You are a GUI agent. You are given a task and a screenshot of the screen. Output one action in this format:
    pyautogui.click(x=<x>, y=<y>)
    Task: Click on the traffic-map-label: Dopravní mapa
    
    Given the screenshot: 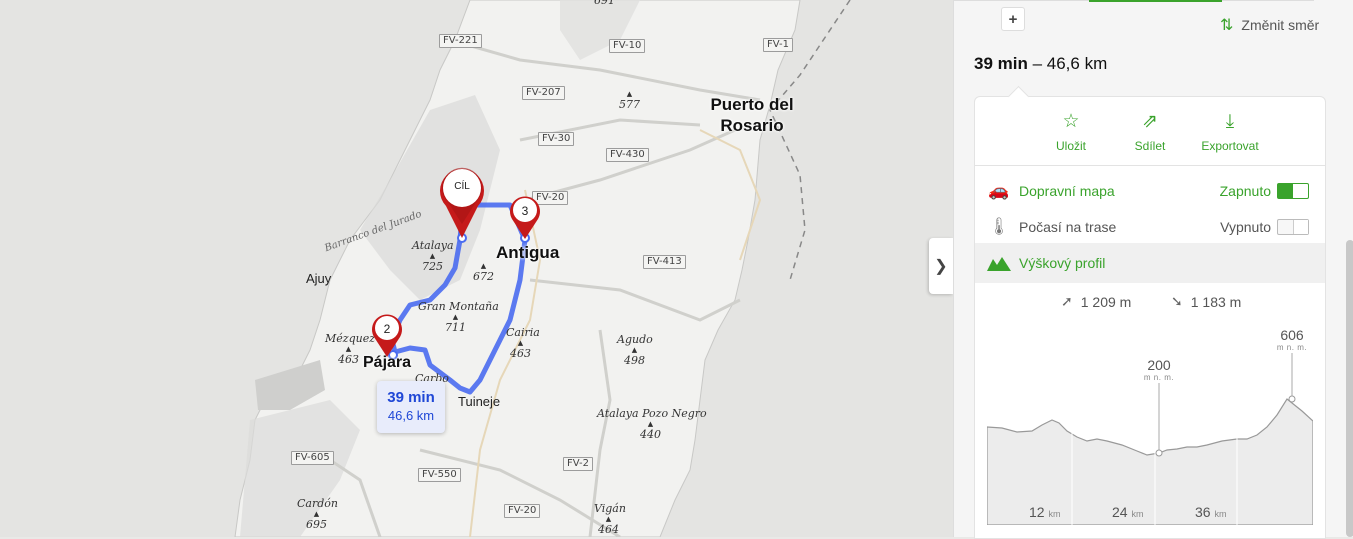 What is the action you would take?
    pyautogui.click(x=1067, y=191)
    